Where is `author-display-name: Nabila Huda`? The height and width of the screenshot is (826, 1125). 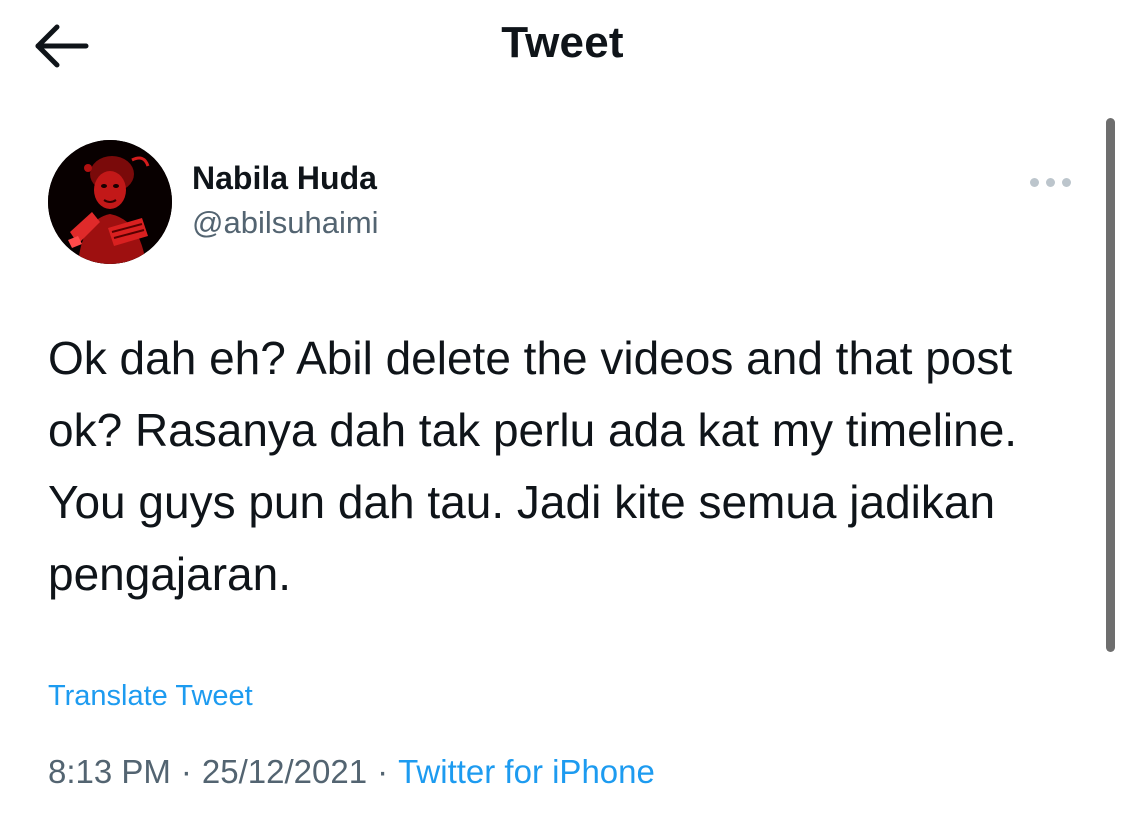
author-display-name: Nabila Huda is located at coordinates (284, 178).